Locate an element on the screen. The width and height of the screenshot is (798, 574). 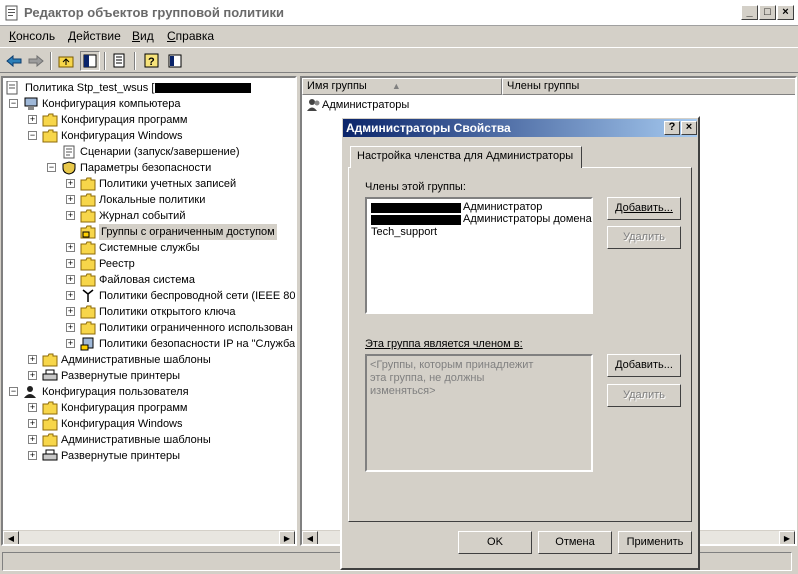
cancel-button: Отмена is located at coordinates (575, 542).